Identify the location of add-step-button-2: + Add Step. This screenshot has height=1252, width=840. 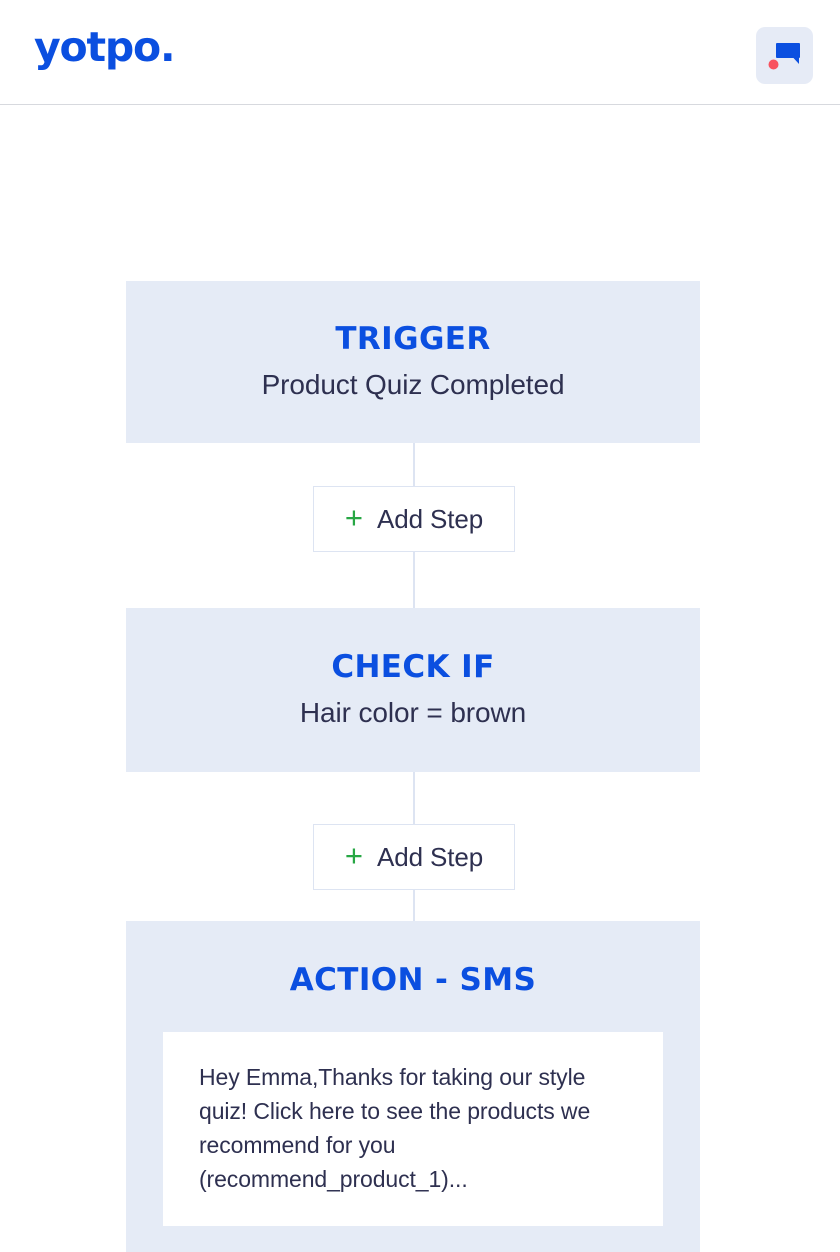
(414, 857).